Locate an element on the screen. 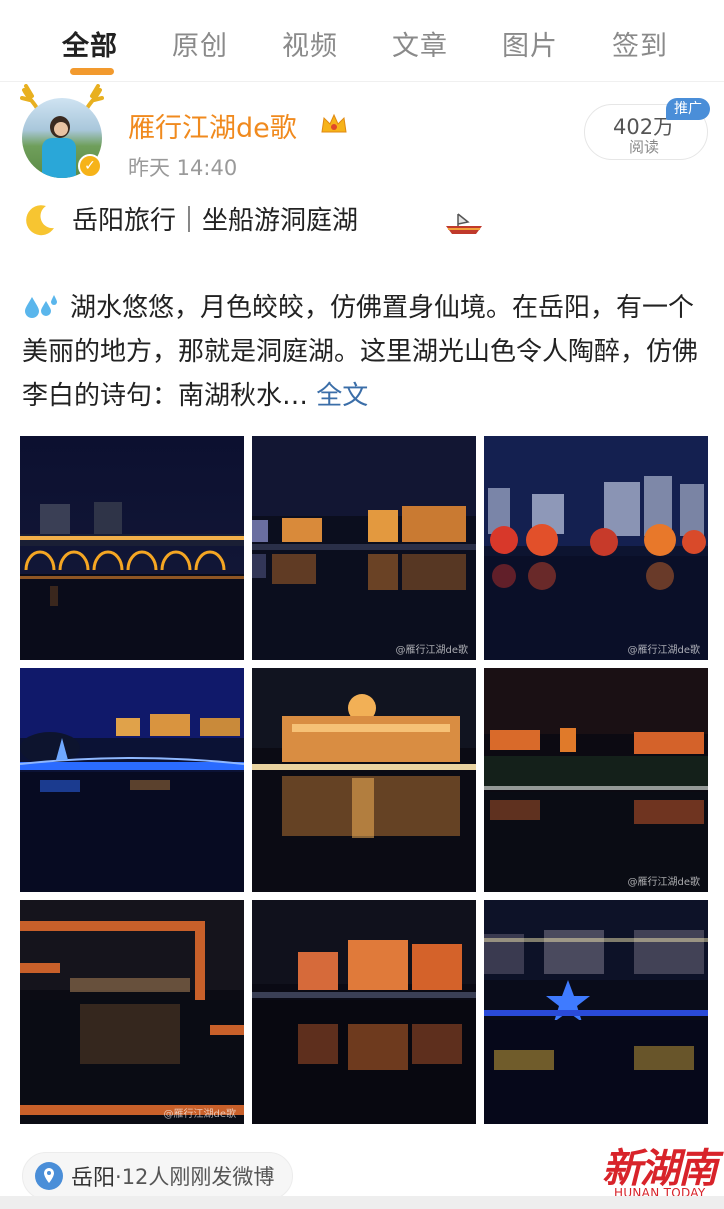  tab-original: 原创 is located at coordinates (200, 43).